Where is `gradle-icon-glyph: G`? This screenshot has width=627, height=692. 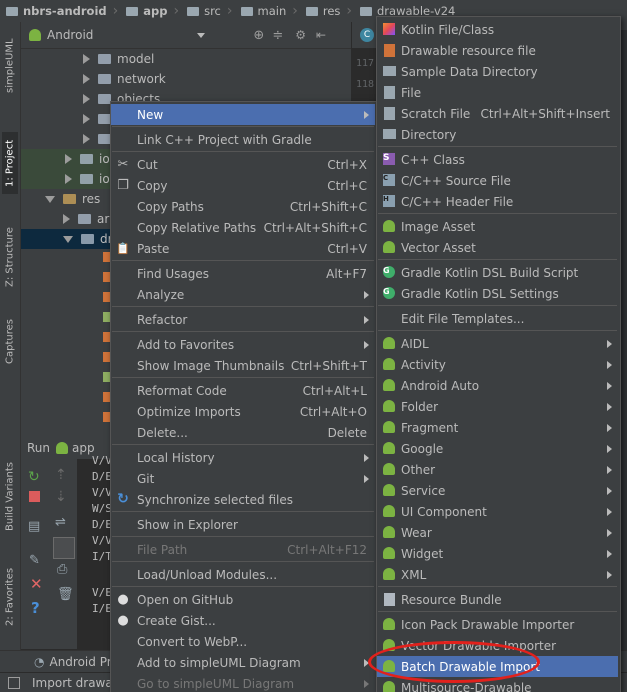 gradle-icon-glyph: G is located at coordinates (389, 293).